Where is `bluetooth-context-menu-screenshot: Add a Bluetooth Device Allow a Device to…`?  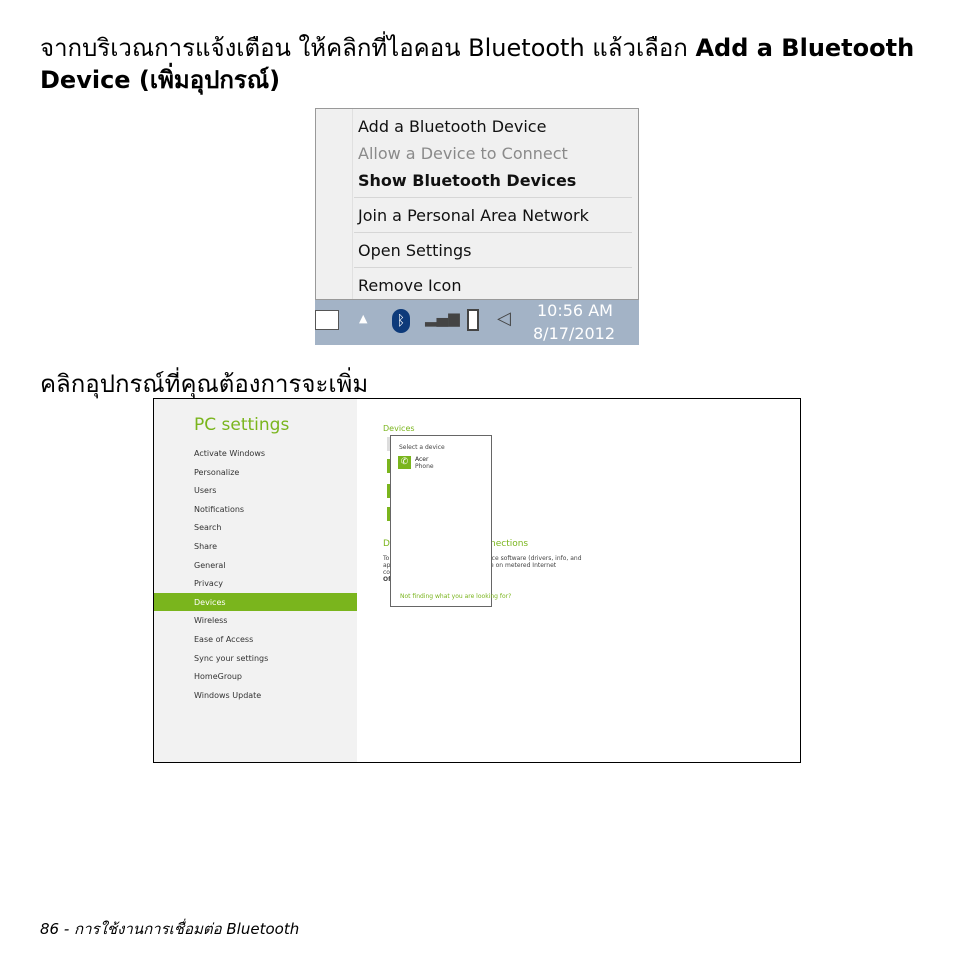
bluetooth-context-menu-screenshot: Add a Bluetooth Device Allow a Device to… is located at coordinates (477, 226).